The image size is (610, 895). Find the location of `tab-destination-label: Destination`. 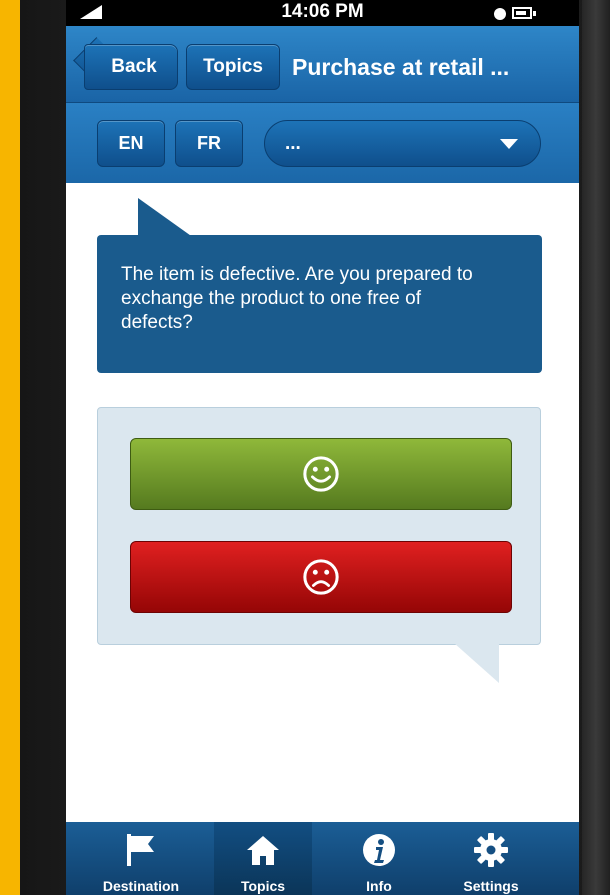

tab-destination-label: Destination is located at coordinates (141, 886).